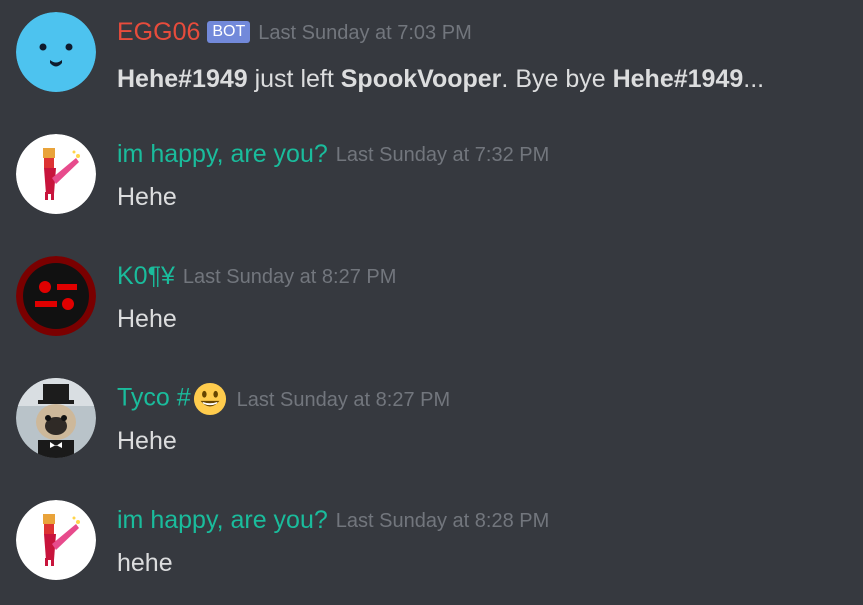 This screenshot has height=605, width=863. I want to click on pug-top-hat-avatar, so click(56, 418).